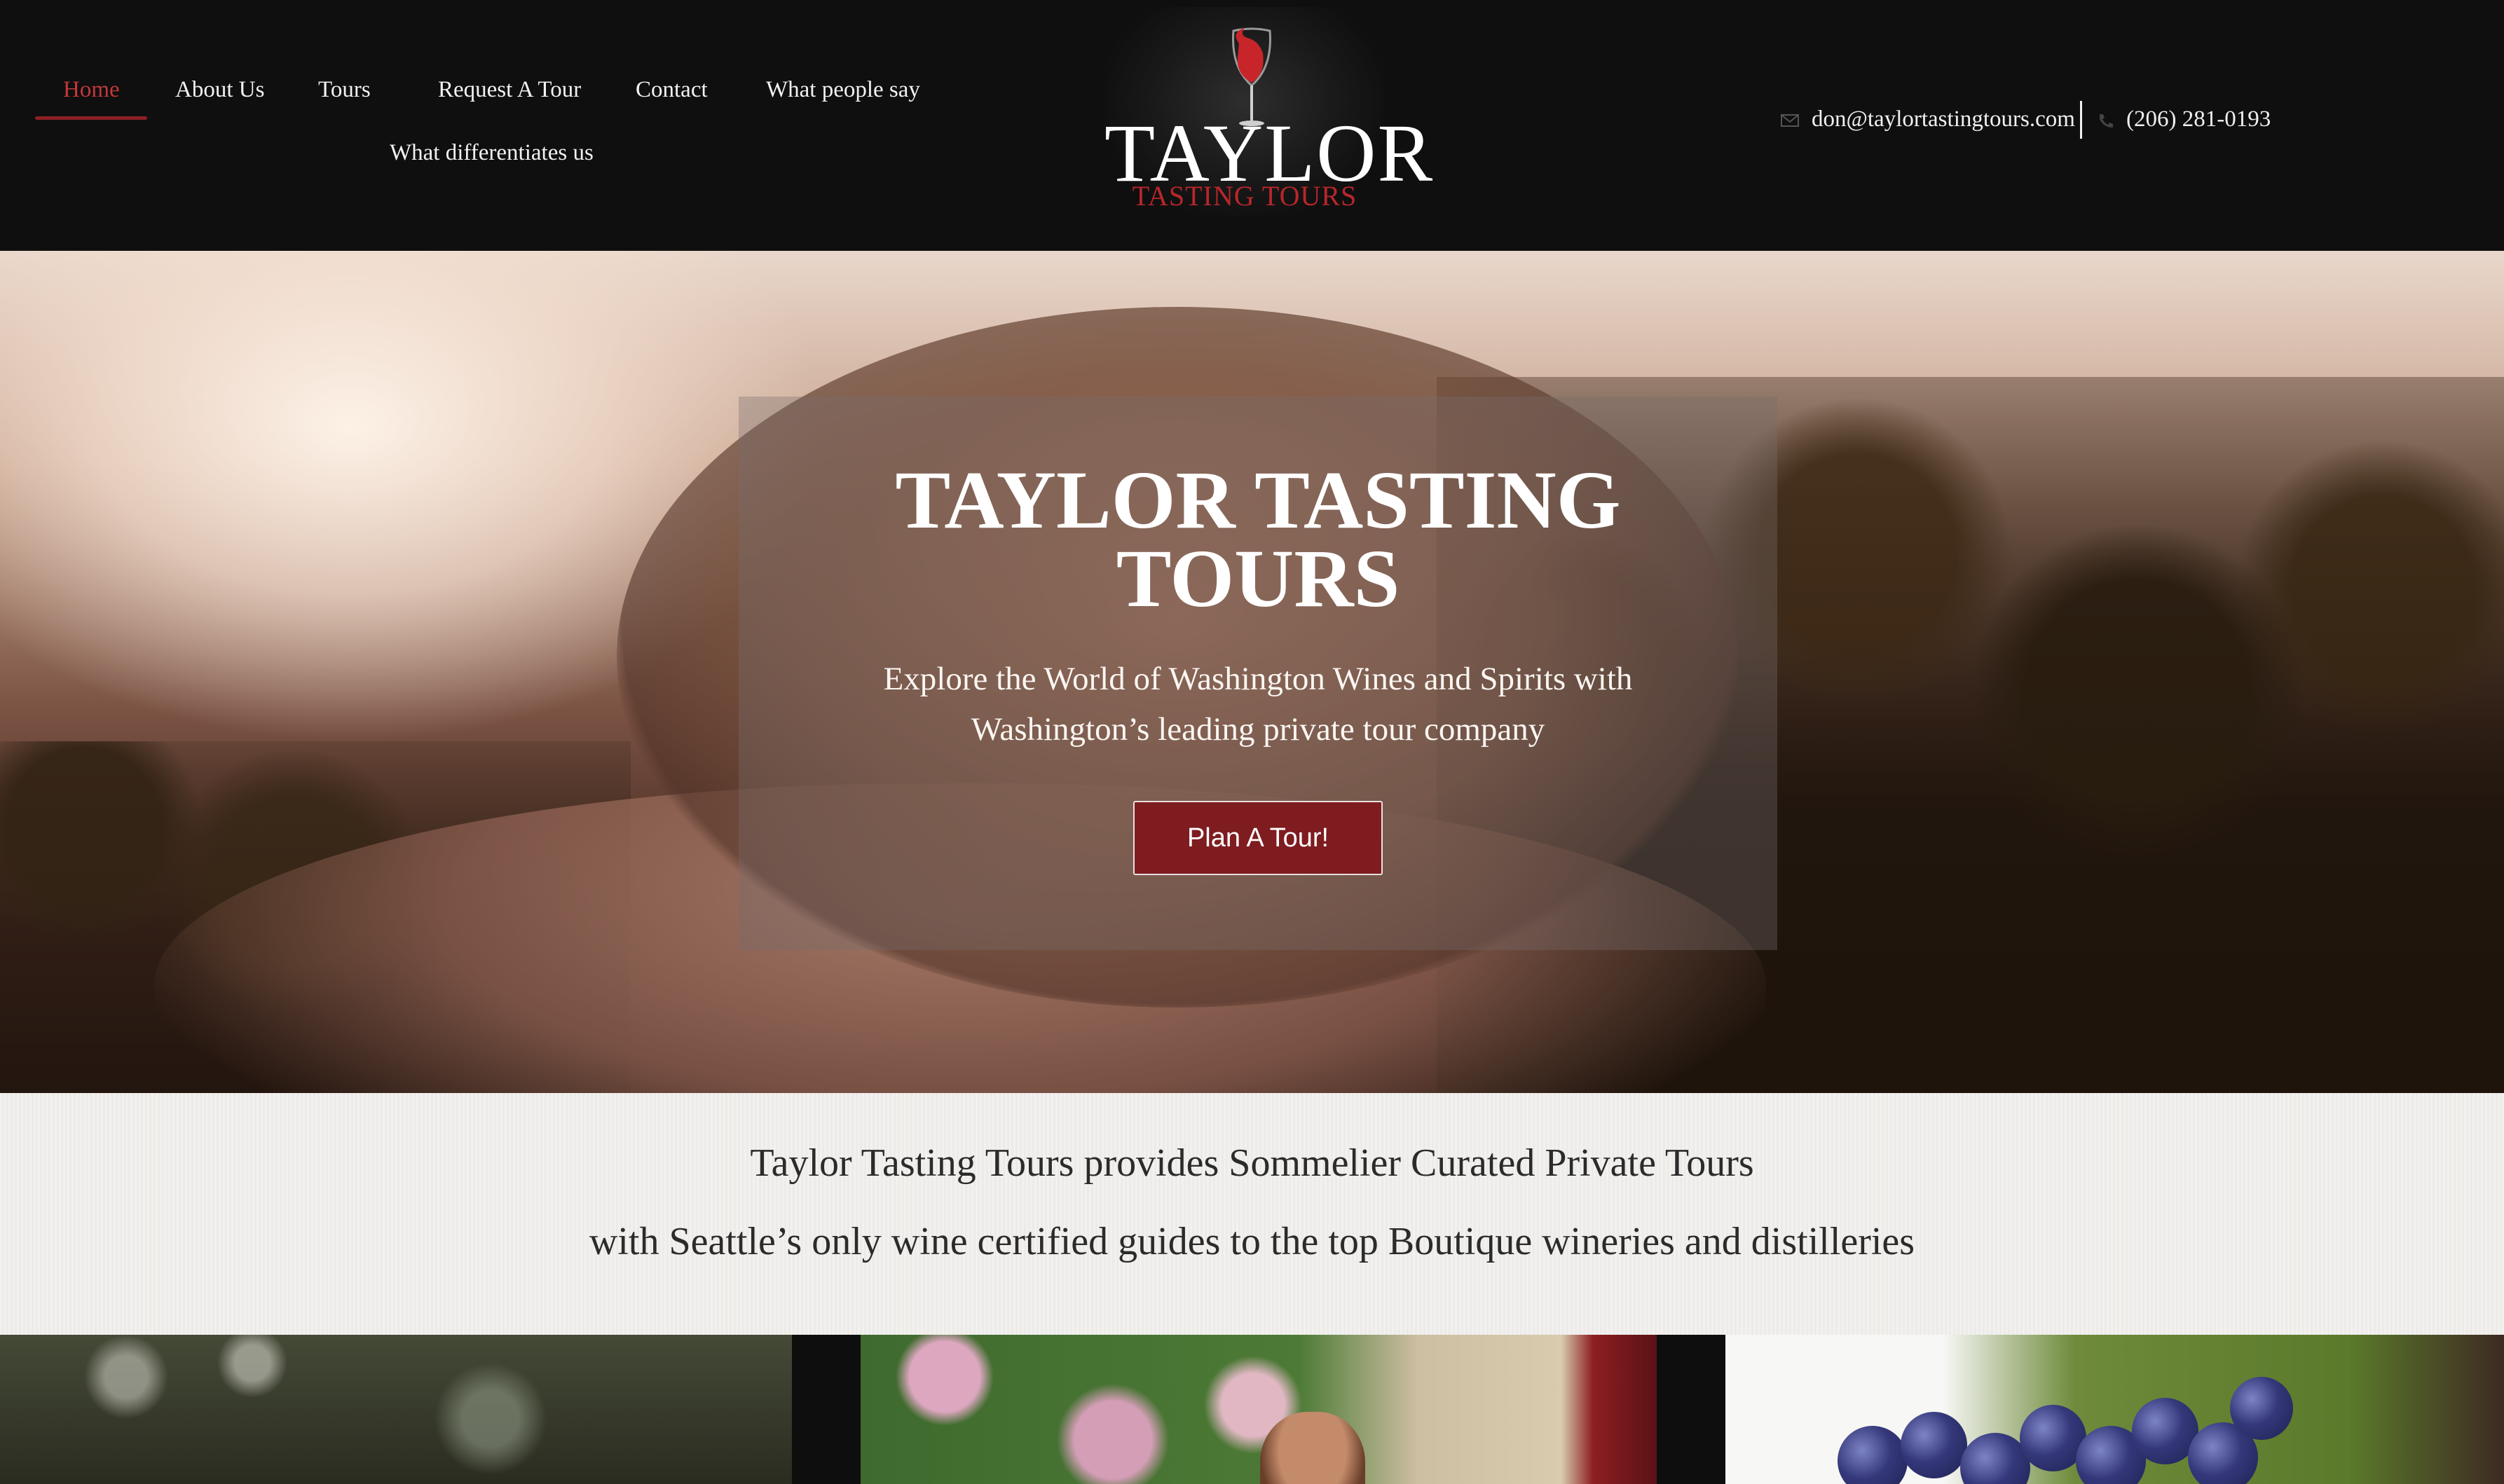 This screenshot has width=2504, height=1484. I want to click on nav-tours: Tours, so click(344, 90).